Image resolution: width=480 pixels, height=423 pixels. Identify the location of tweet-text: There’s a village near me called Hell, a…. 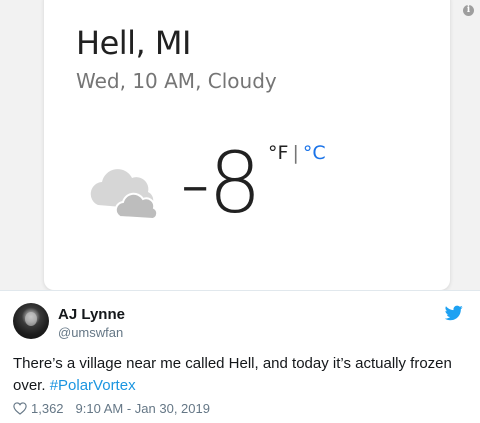
(243, 375).